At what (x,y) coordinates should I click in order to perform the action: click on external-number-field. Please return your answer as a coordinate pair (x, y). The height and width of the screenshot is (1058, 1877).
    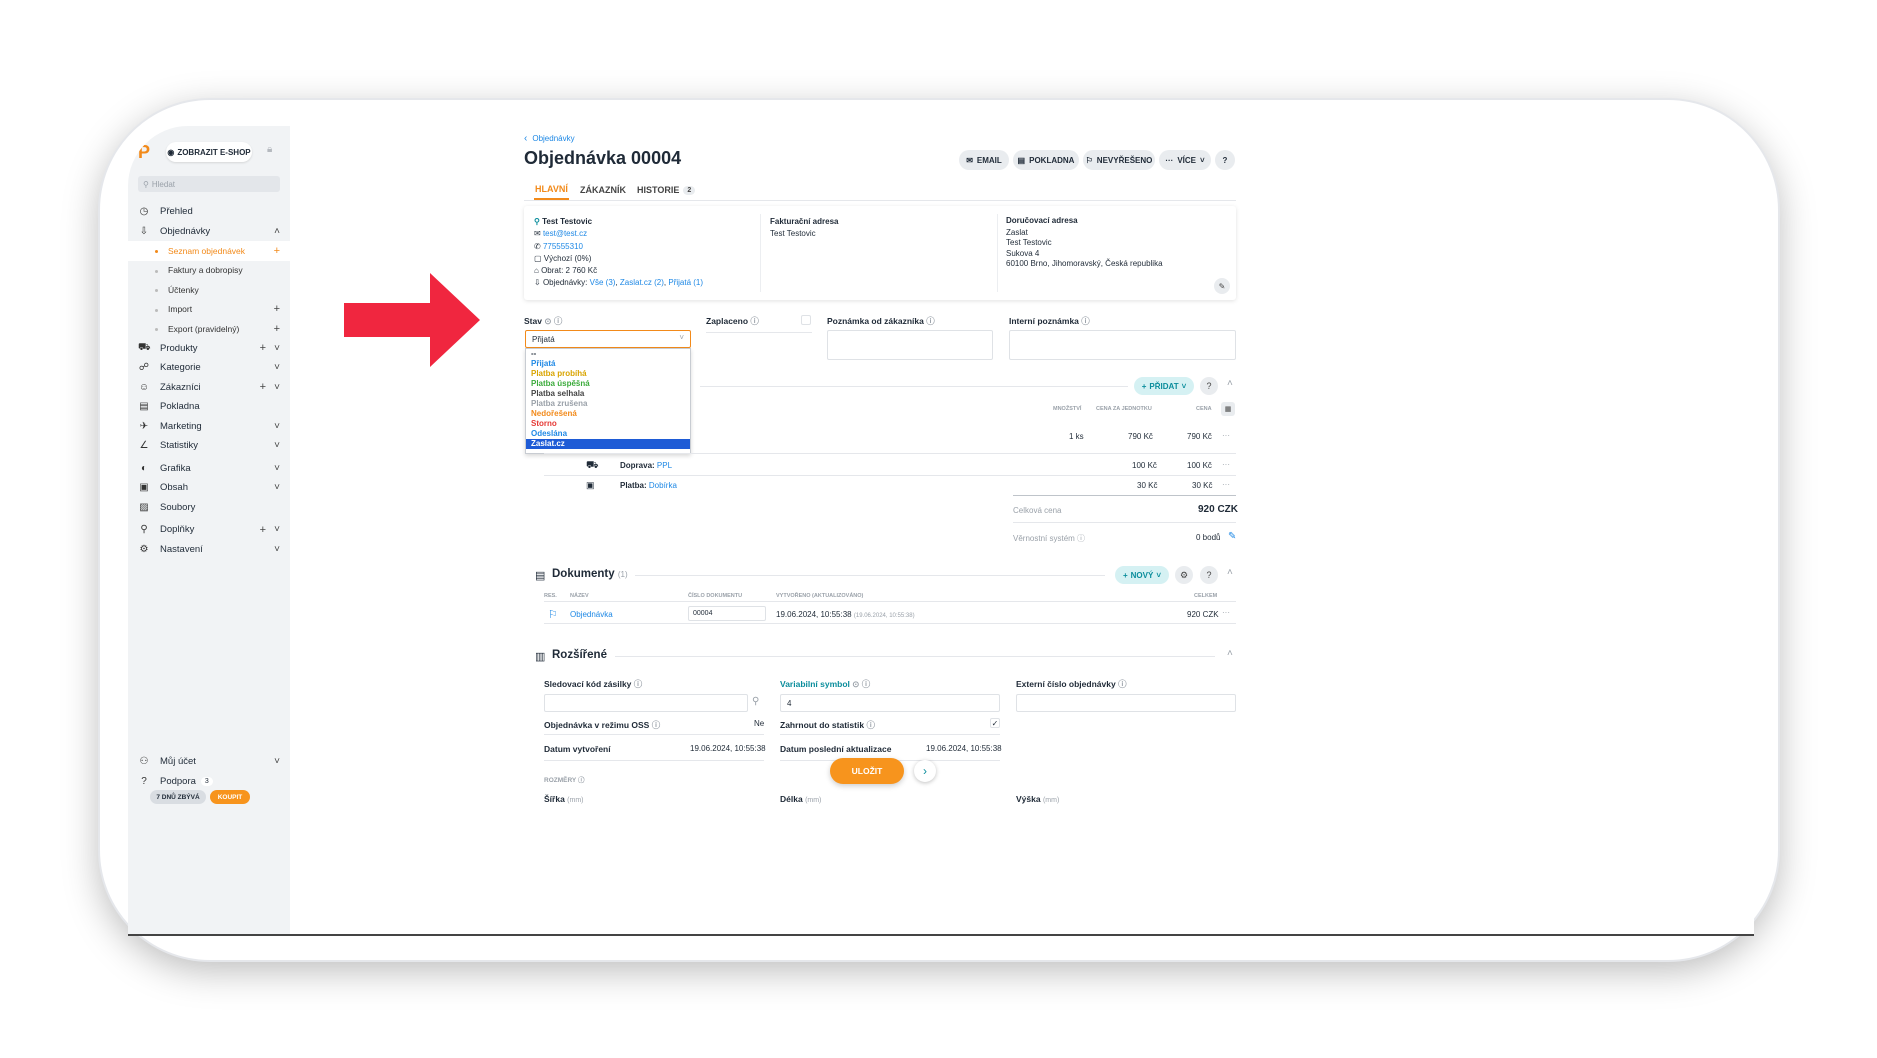
    Looking at the image, I should click on (1126, 703).